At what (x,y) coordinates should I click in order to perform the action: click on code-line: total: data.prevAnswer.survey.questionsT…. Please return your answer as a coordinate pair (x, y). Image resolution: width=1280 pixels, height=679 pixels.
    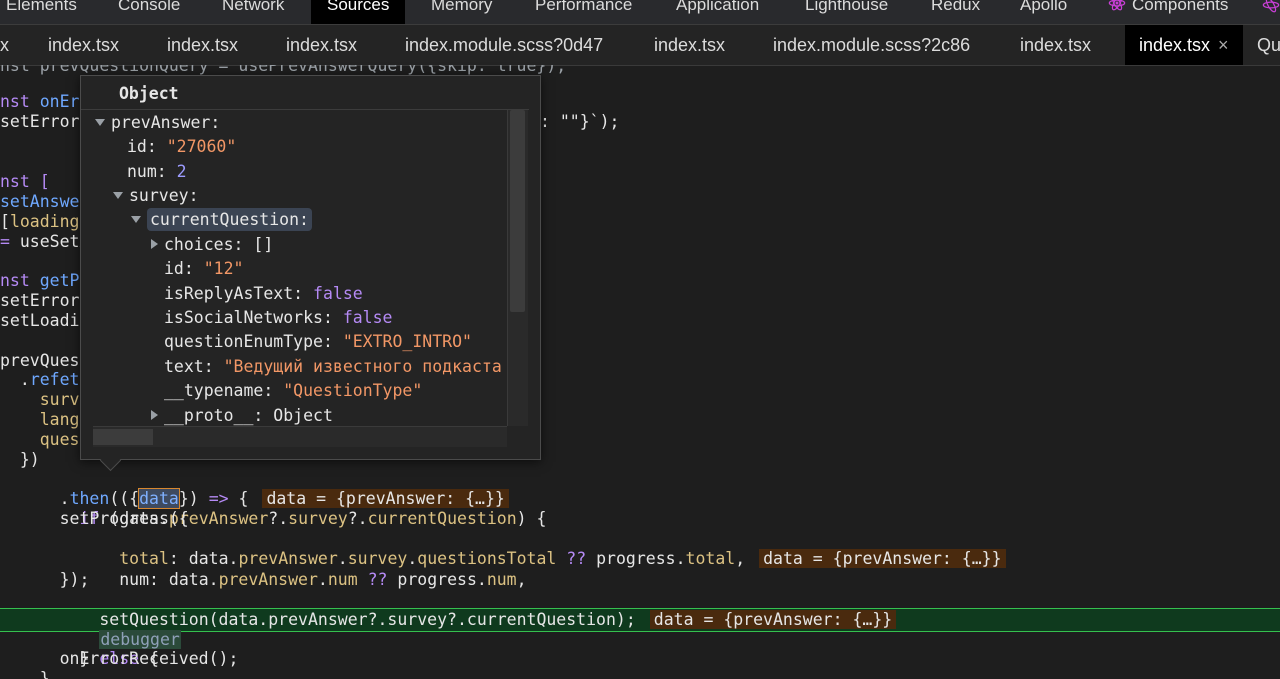
    Looking at the image, I should click on (503, 548).